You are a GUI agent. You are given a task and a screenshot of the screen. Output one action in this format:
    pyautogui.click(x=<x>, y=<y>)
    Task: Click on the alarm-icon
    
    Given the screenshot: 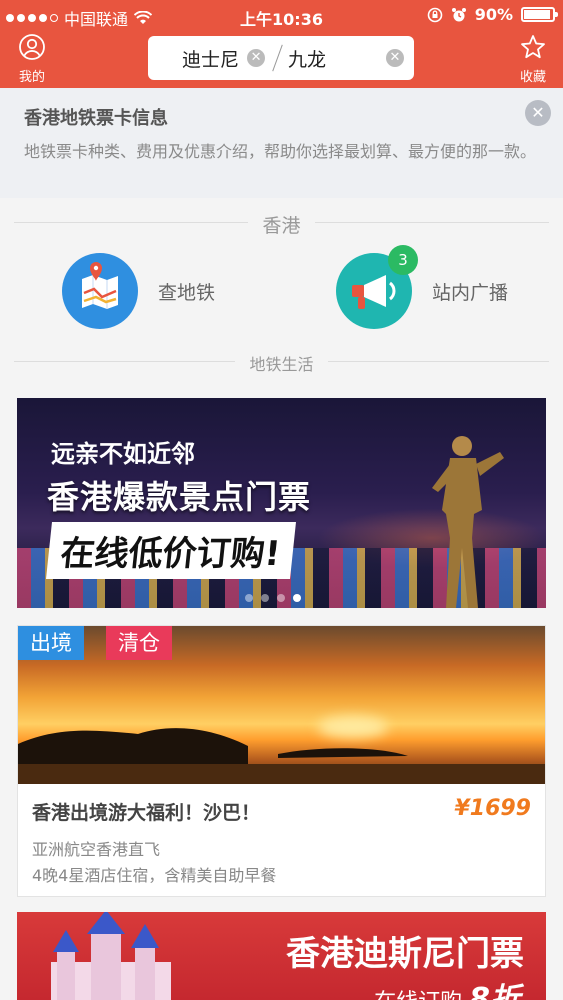 What is the action you would take?
    pyautogui.click(x=458, y=14)
    